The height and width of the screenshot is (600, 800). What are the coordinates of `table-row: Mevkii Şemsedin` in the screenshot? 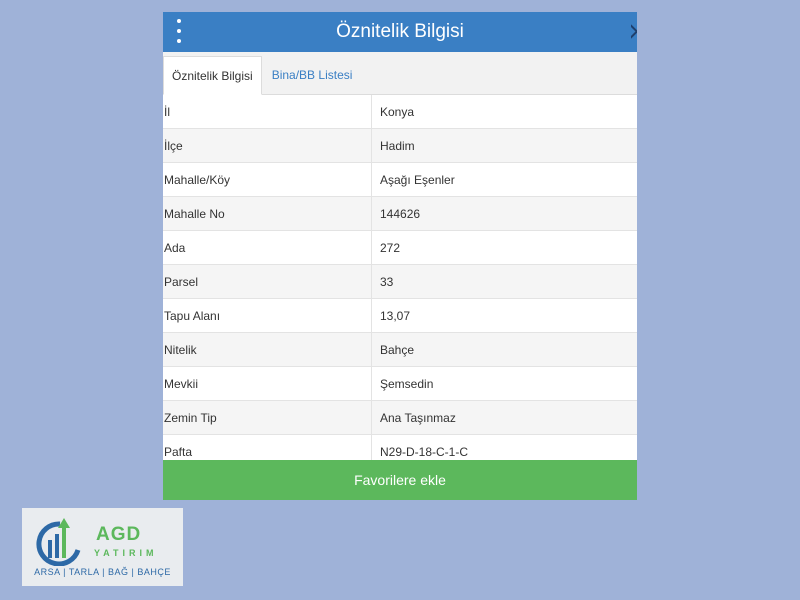 It's located at (400, 384).